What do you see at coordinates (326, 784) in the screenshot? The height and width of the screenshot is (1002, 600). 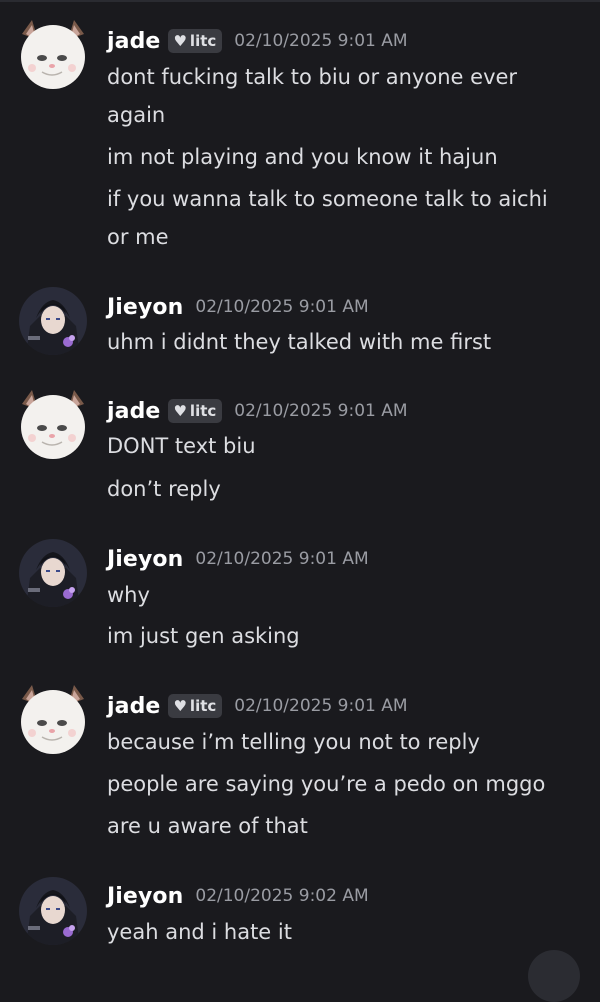 I see `message-text: people are saying you’re a pedo on mggo` at bounding box center [326, 784].